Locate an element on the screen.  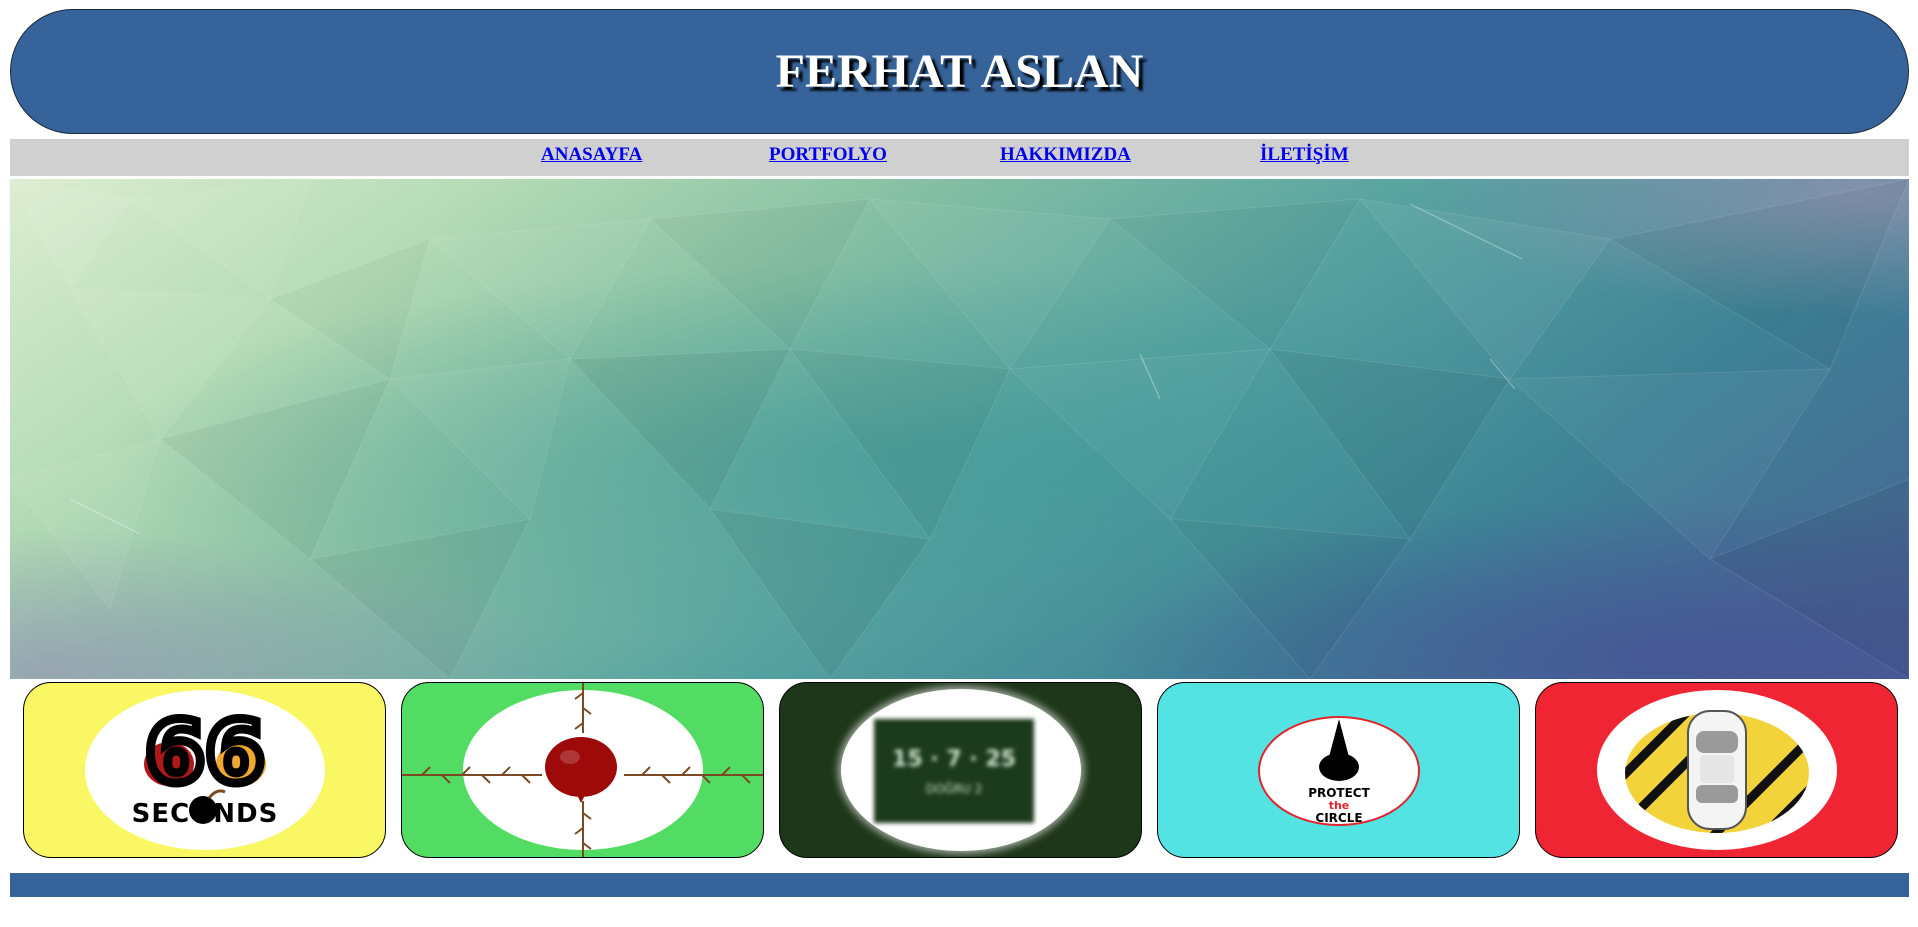
portfolio-card-car is located at coordinates (1716, 770).